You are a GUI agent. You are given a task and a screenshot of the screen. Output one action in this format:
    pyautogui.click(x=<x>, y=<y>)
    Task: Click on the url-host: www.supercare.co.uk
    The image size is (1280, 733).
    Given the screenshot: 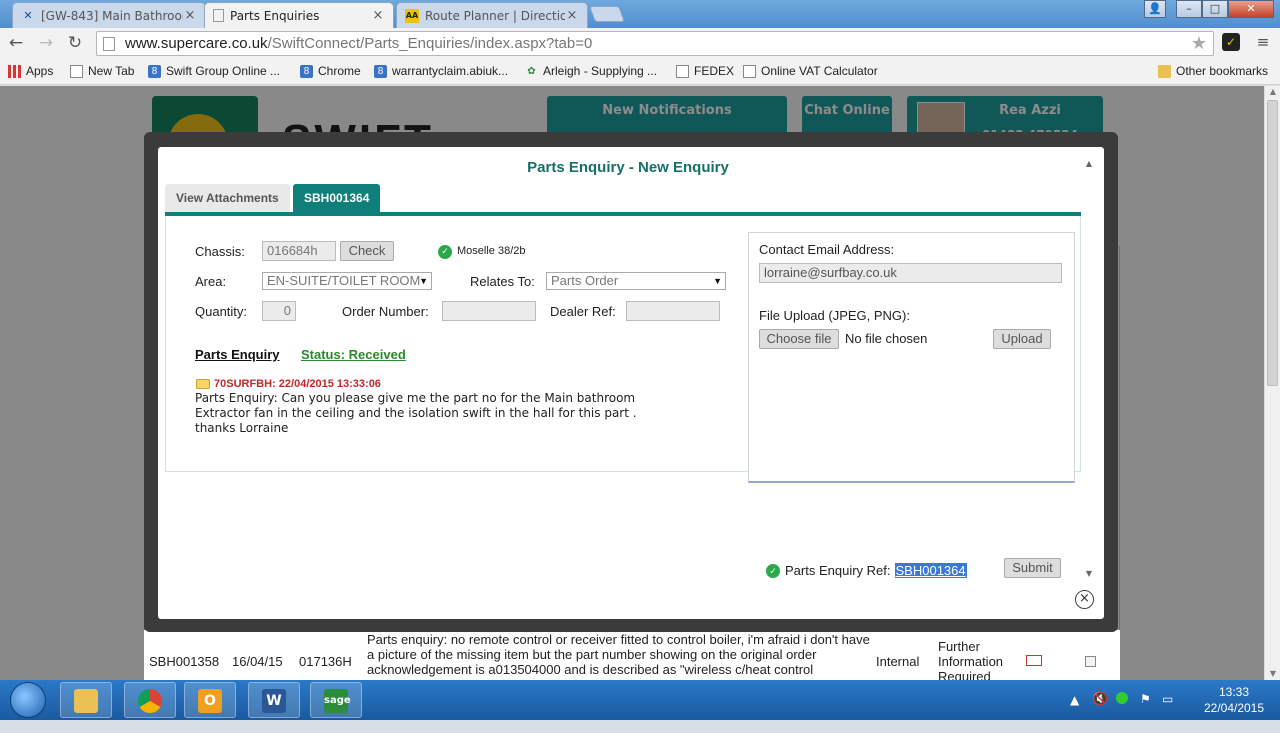 What is the action you would take?
    pyautogui.click(x=196, y=43)
    